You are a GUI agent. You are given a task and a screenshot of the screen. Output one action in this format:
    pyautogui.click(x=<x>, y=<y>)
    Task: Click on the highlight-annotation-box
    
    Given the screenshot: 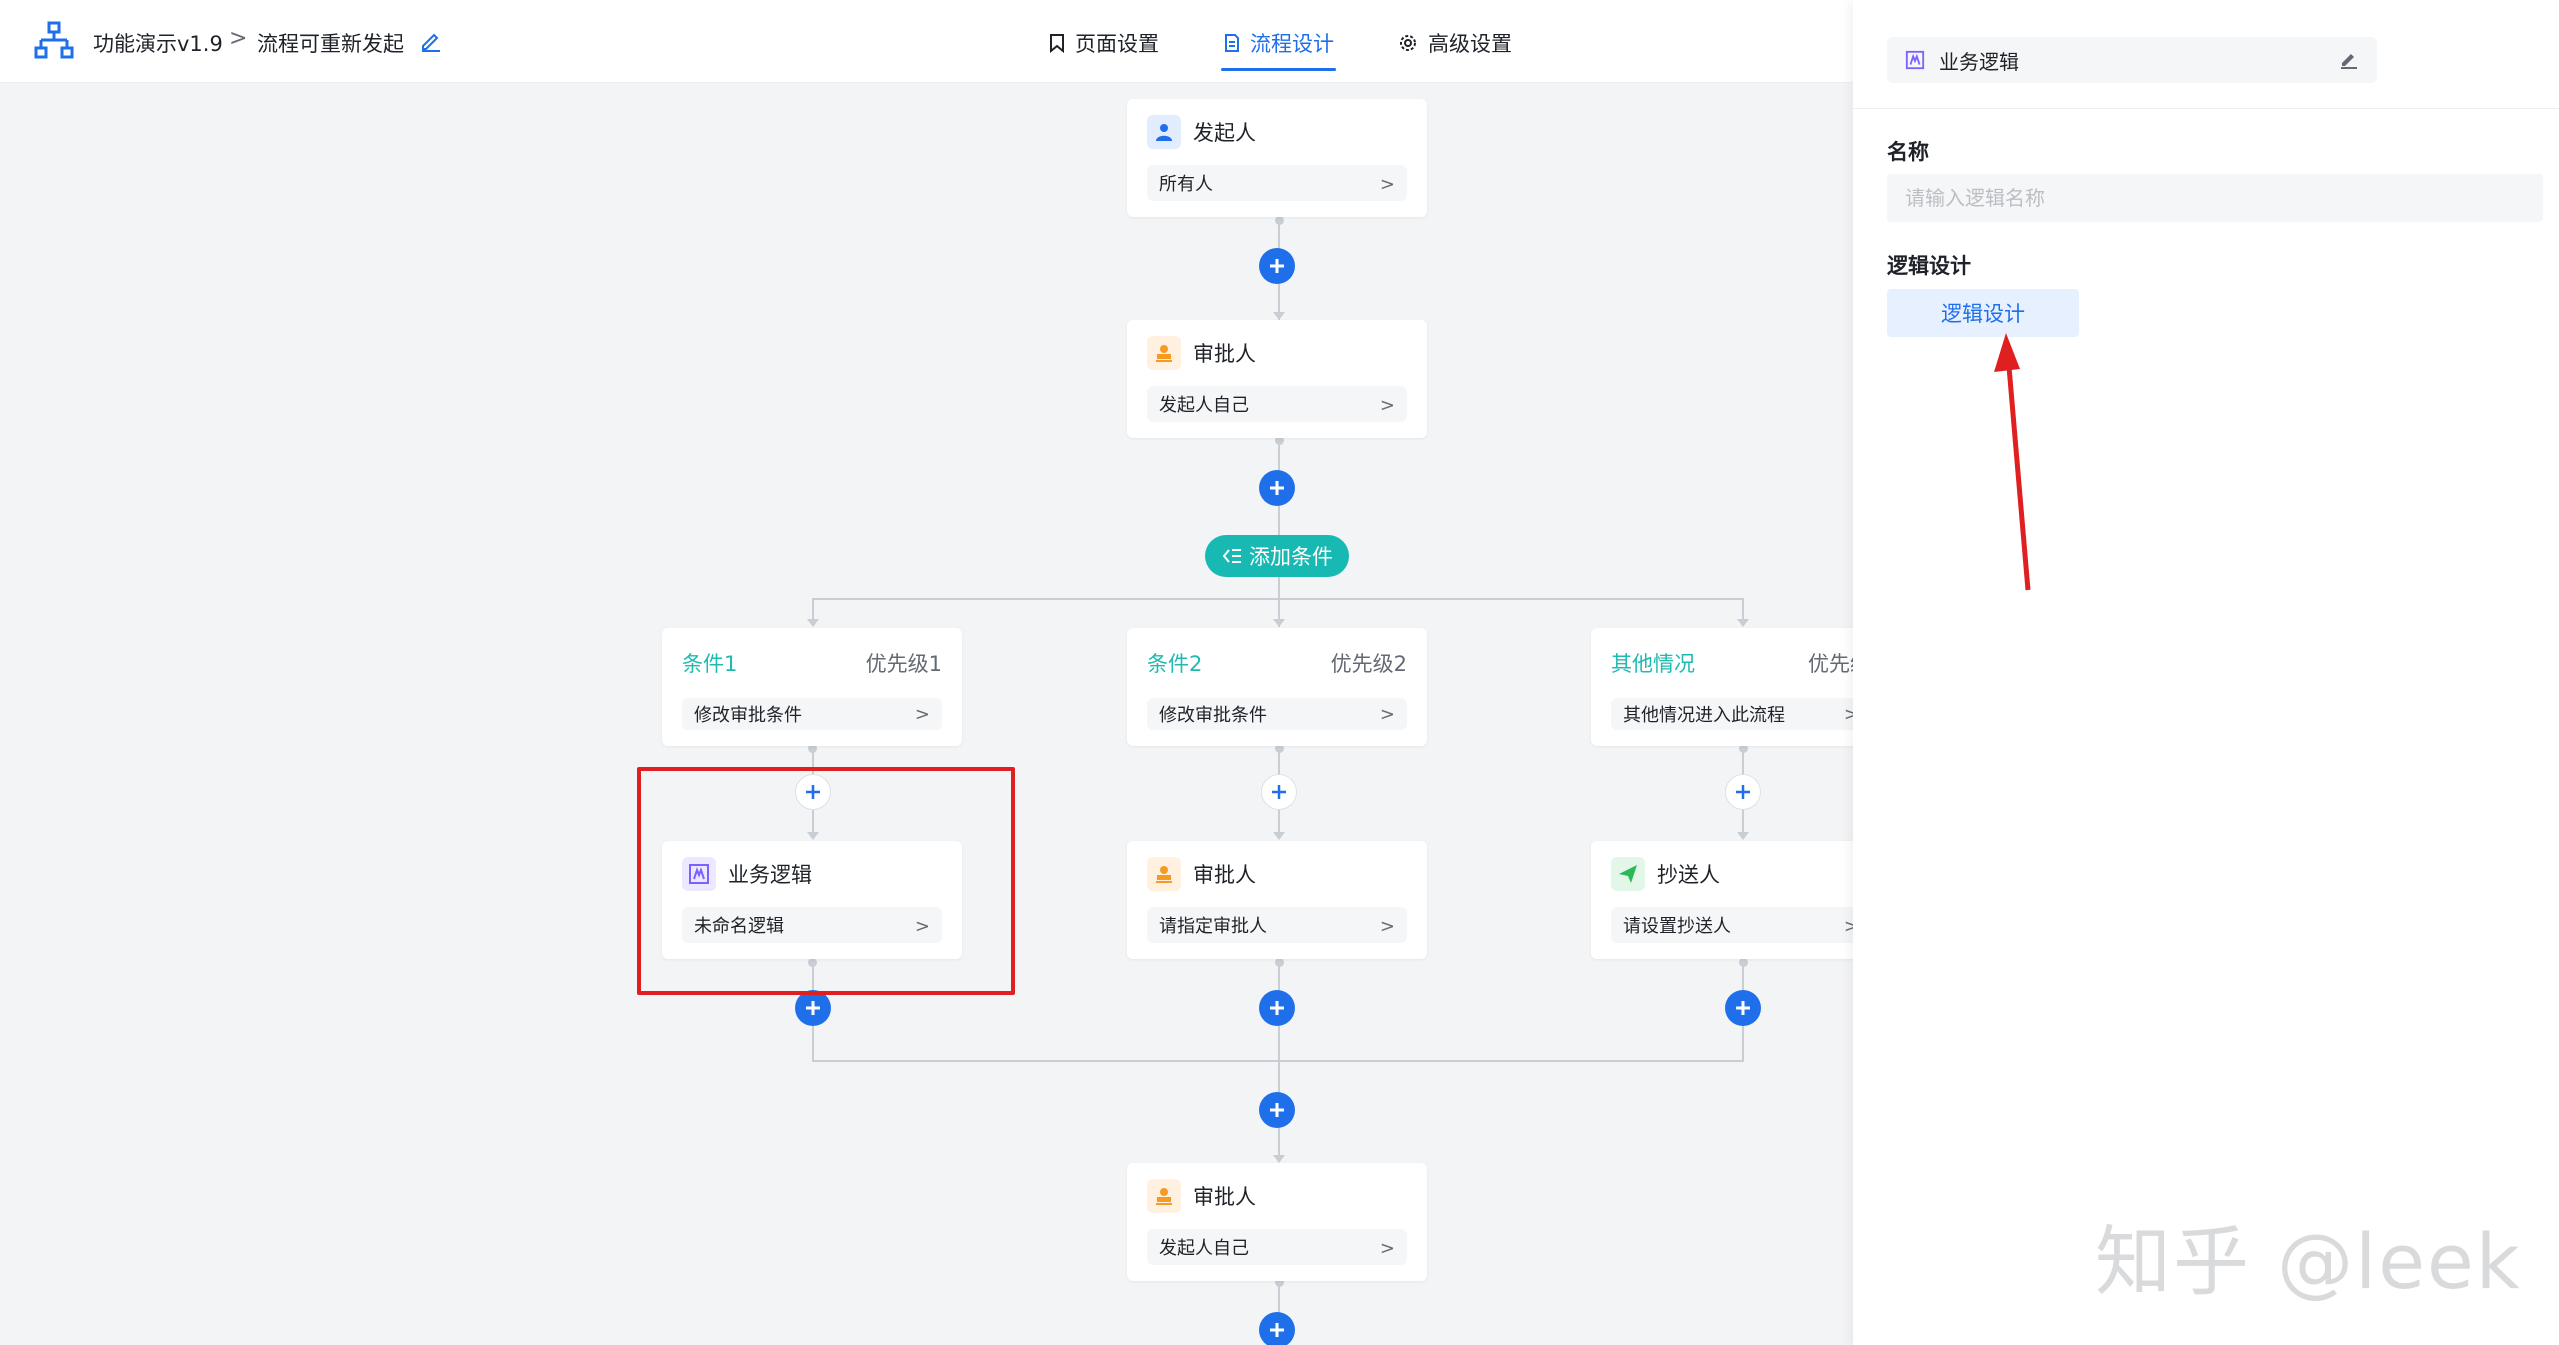 What is the action you would take?
    pyautogui.click(x=826, y=881)
    